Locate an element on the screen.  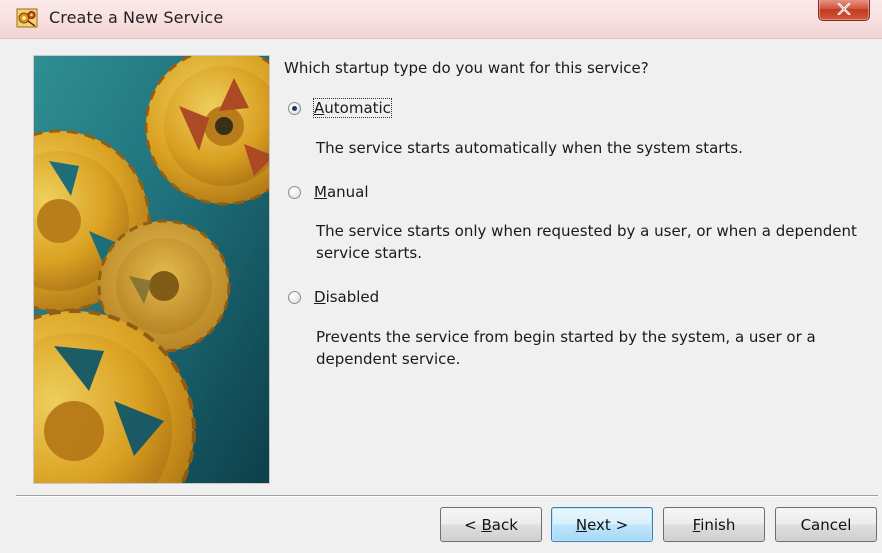
cancel-button: Cancel is located at coordinates (826, 524).